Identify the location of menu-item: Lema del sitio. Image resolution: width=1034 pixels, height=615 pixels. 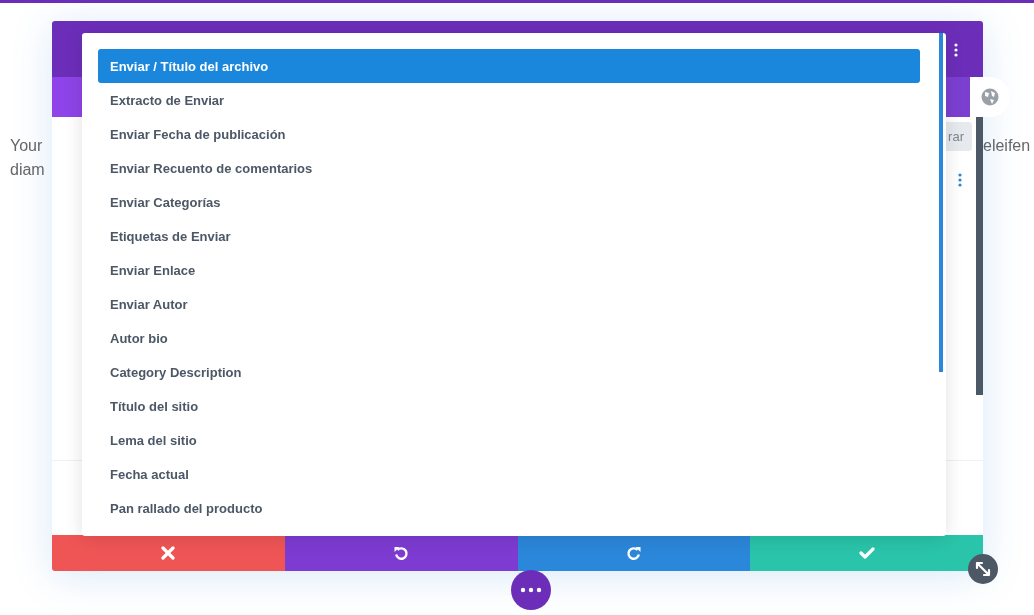
(509, 440).